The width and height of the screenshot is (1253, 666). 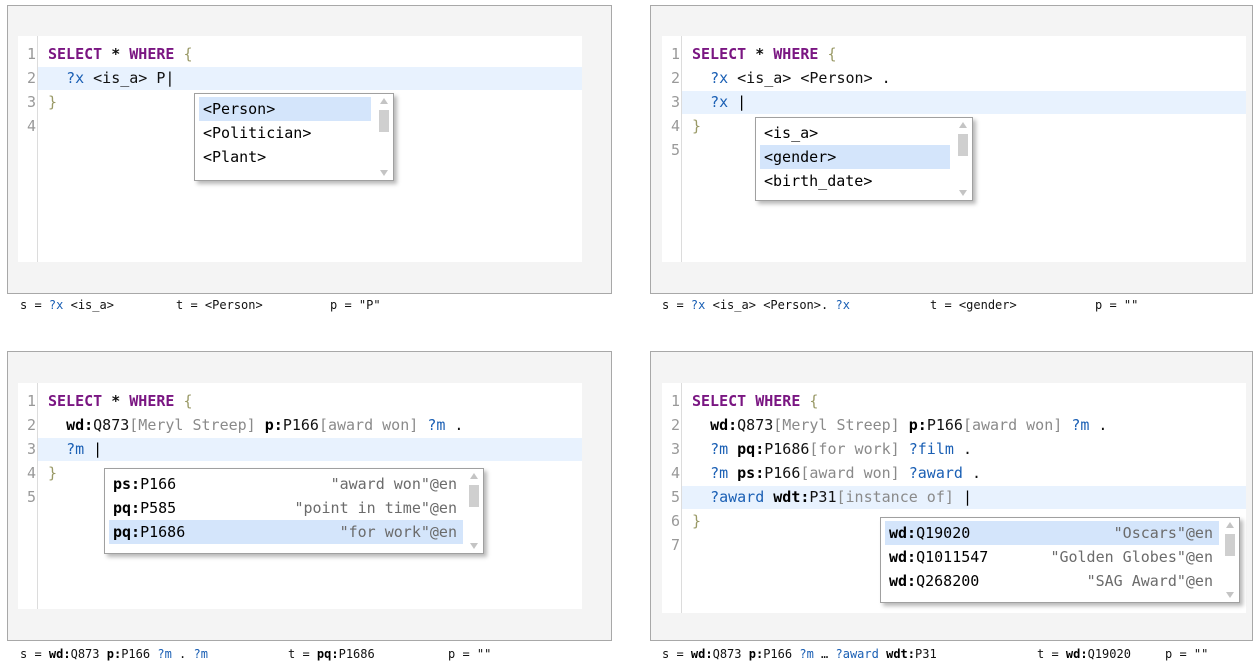 What do you see at coordinates (120, 78) in the screenshot?
I see `code-line-2: ?x <is_a> P|` at bounding box center [120, 78].